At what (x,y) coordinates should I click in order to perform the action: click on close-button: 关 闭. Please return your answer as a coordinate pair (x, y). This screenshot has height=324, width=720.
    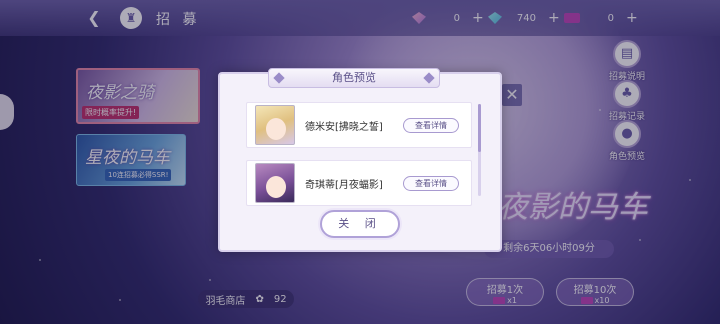
    Looking at the image, I should click on (360, 224).